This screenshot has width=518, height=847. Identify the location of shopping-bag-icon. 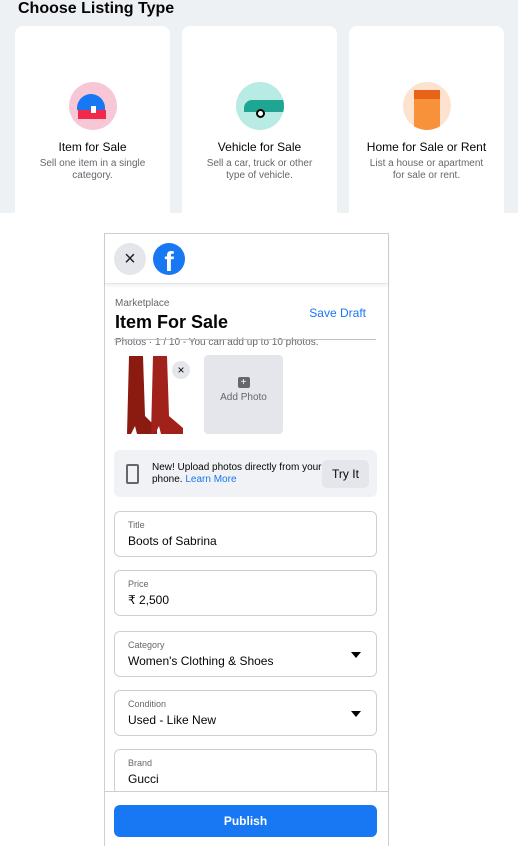
(92, 106).